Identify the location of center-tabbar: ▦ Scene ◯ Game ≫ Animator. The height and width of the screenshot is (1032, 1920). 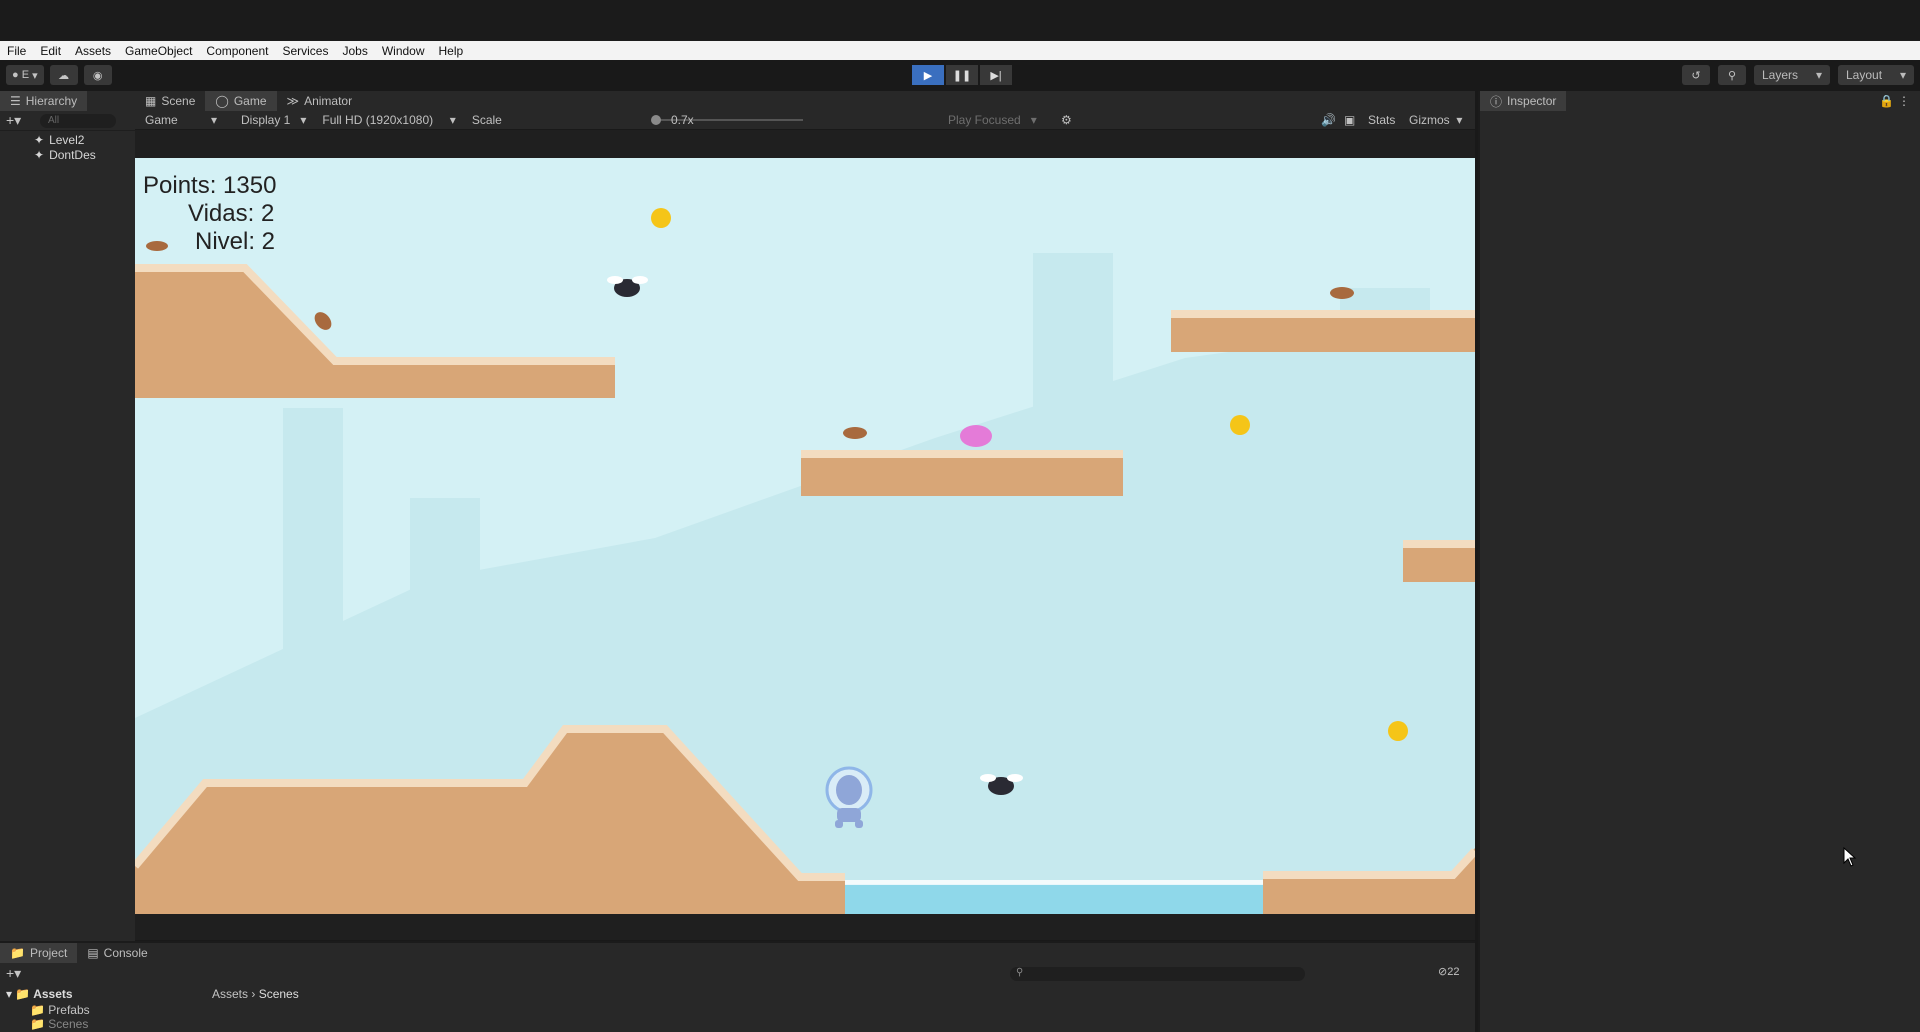
(805, 101).